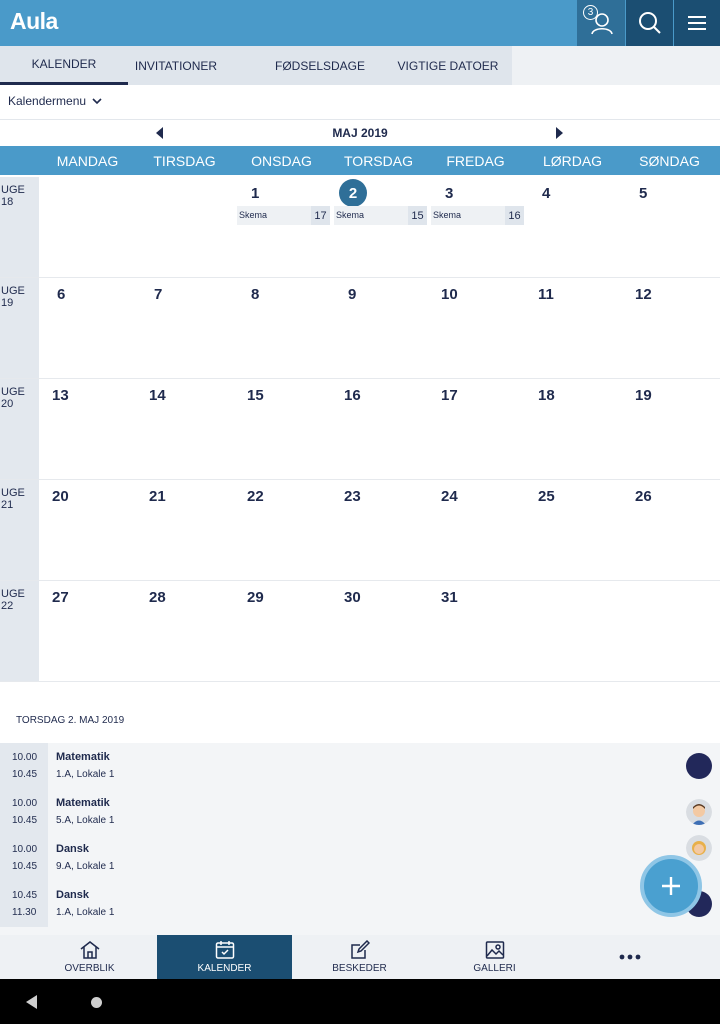  I want to click on event-count: 15, so click(417, 215).